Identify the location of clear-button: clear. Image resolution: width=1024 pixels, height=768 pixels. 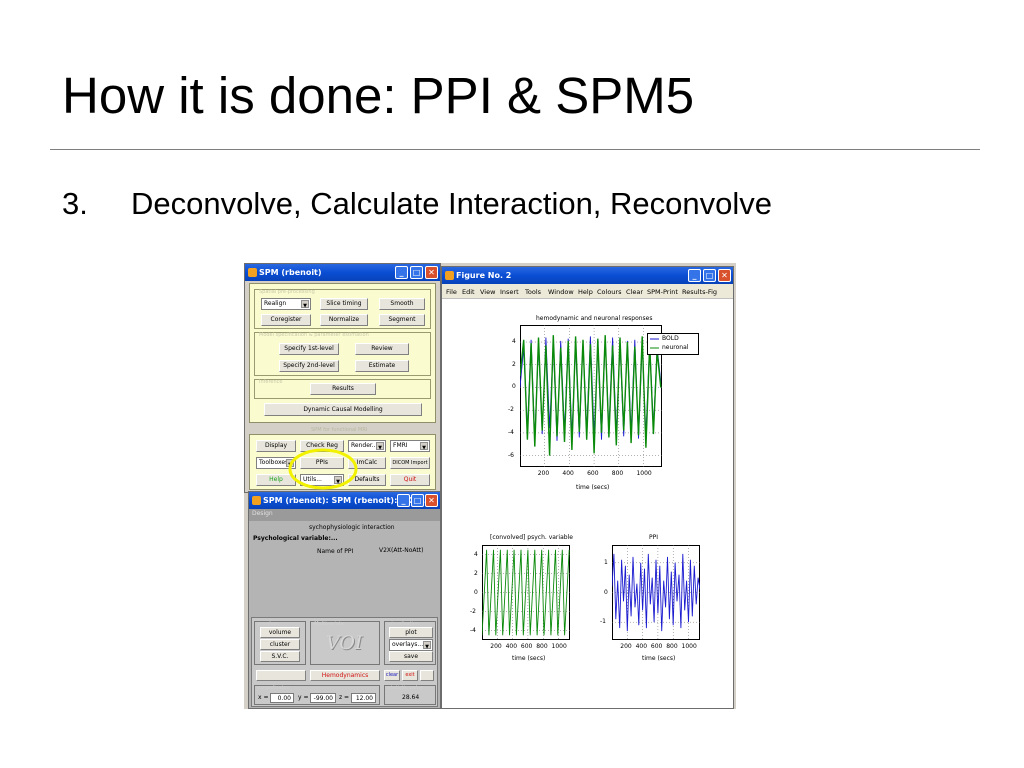
(392, 675).